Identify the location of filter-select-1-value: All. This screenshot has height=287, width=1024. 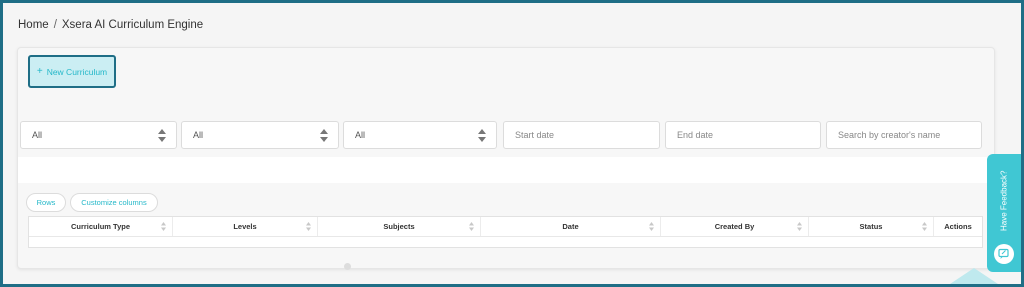
(37, 135).